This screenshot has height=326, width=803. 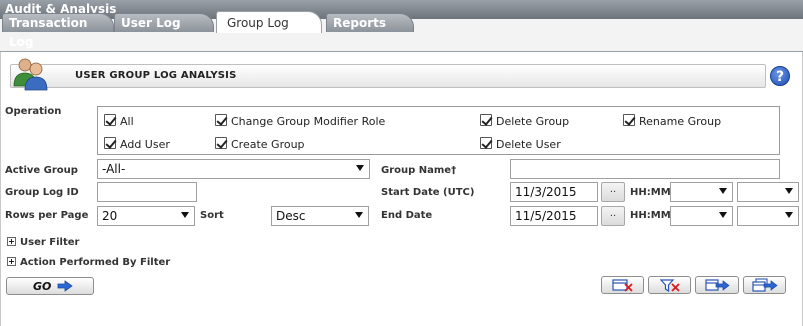 What do you see at coordinates (768, 192) in the screenshot?
I see `start-minute-select` at bounding box center [768, 192].